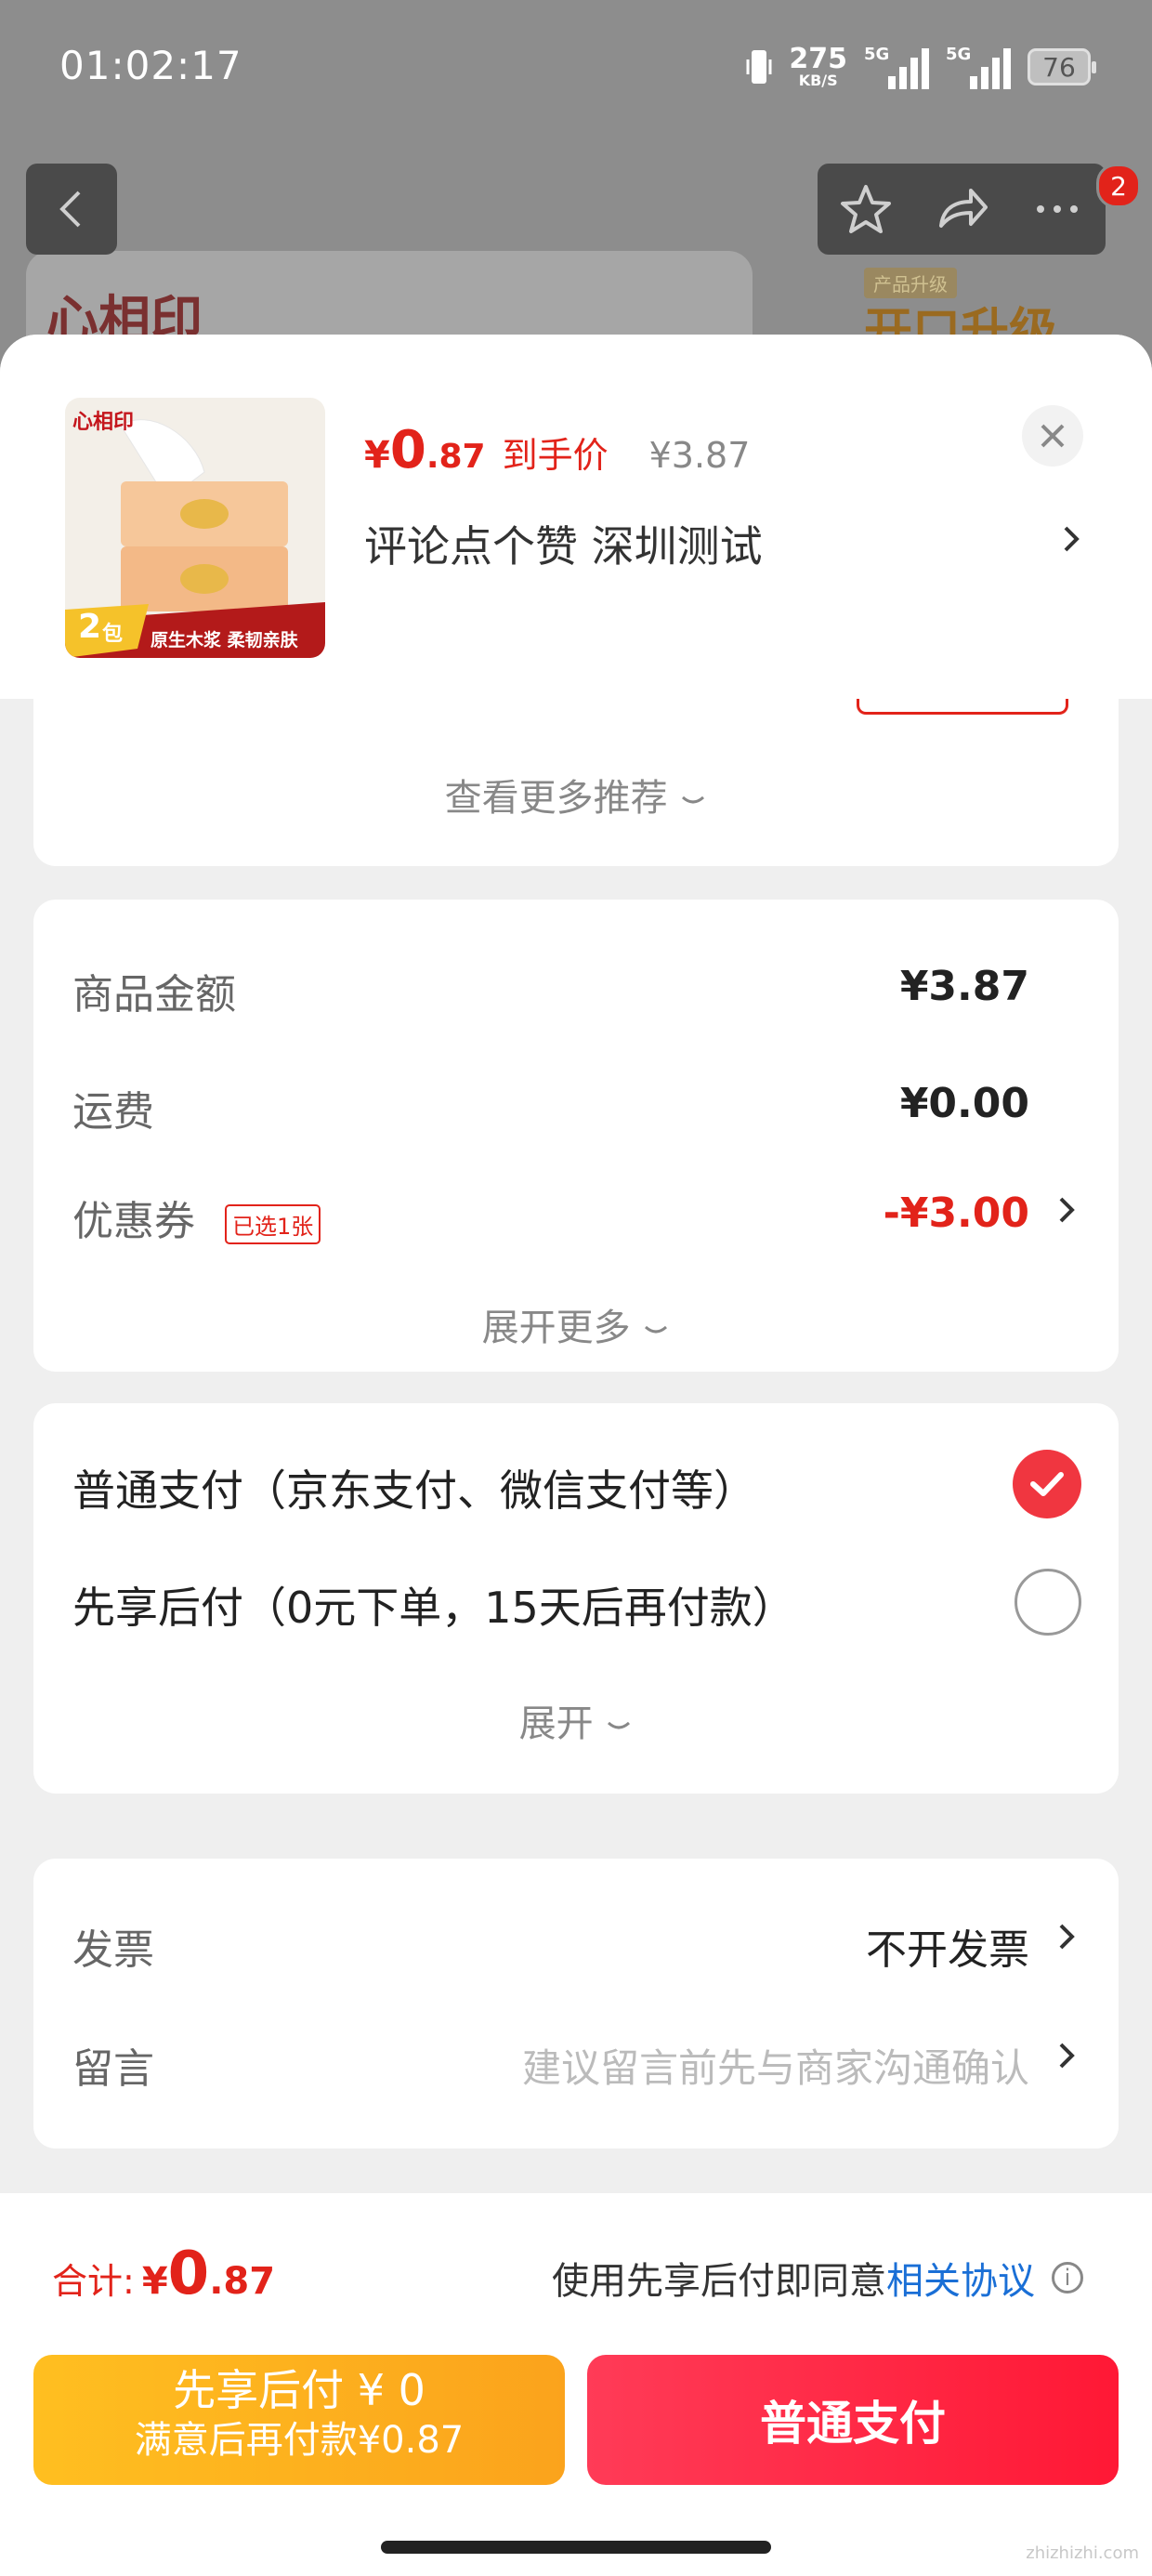 The height and width of the screenshot is (2576, 1152). I want to click on agreement-text: 使用先享后付即同意, so click(719, 2281).